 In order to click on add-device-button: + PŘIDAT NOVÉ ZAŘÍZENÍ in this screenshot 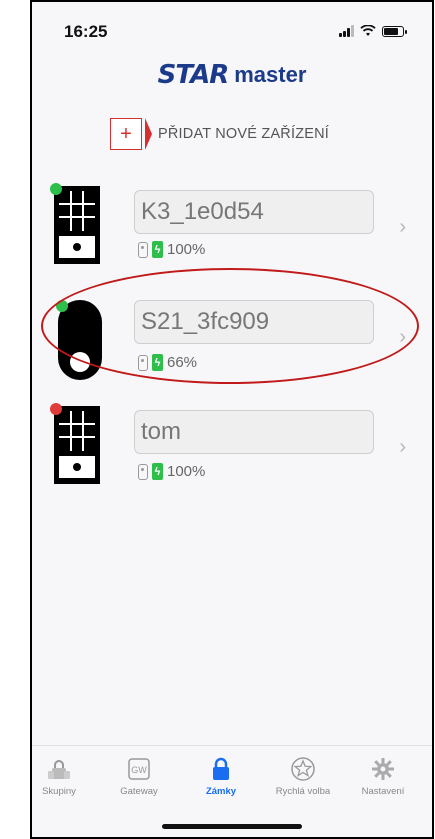, I will do `click(219, 134)`.